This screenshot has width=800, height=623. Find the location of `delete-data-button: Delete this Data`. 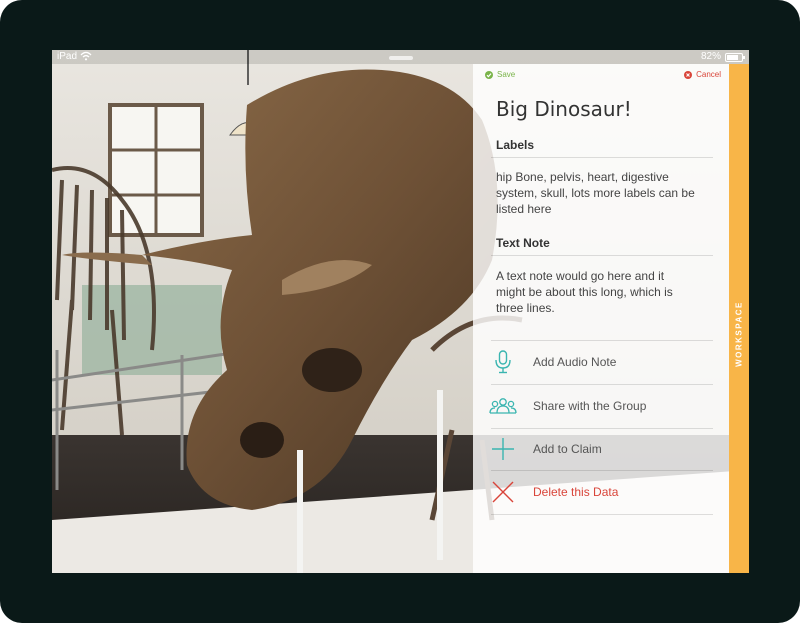

delete-data-button: Delete this Data is located at coordinates (601, 492).